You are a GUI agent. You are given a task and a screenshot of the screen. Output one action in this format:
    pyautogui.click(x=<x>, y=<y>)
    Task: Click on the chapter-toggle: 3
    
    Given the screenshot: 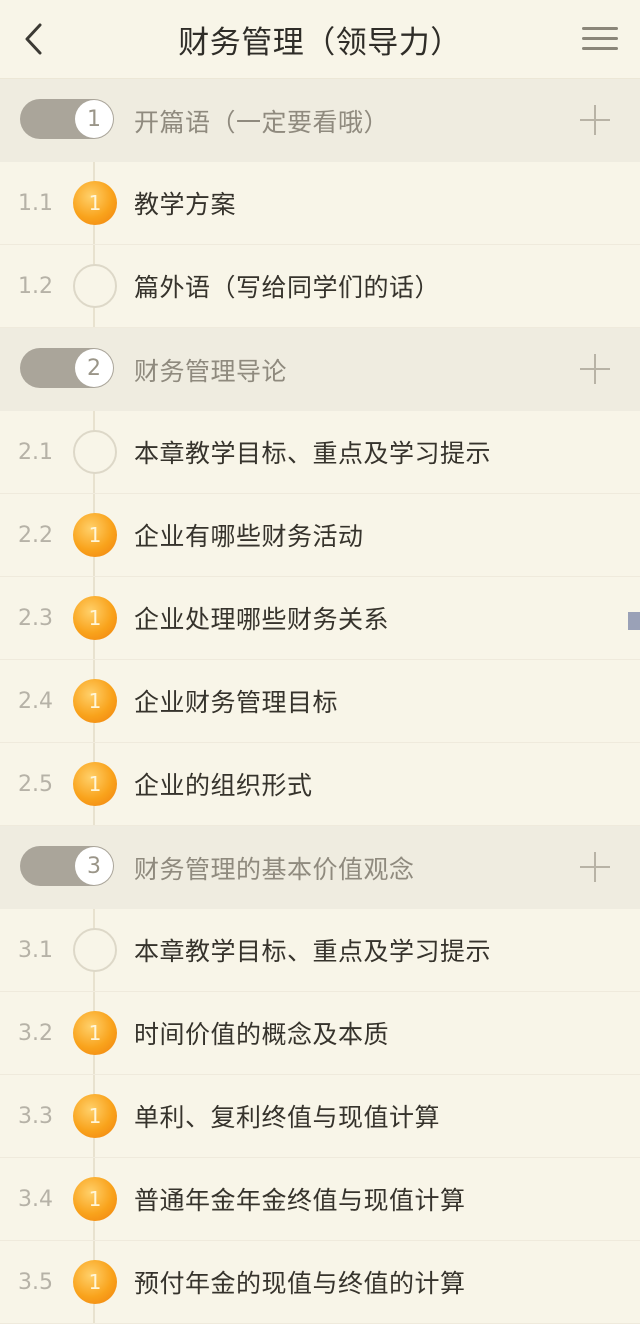 What is the action you would take?
    pyautogui.click(x=67, y=866)
    